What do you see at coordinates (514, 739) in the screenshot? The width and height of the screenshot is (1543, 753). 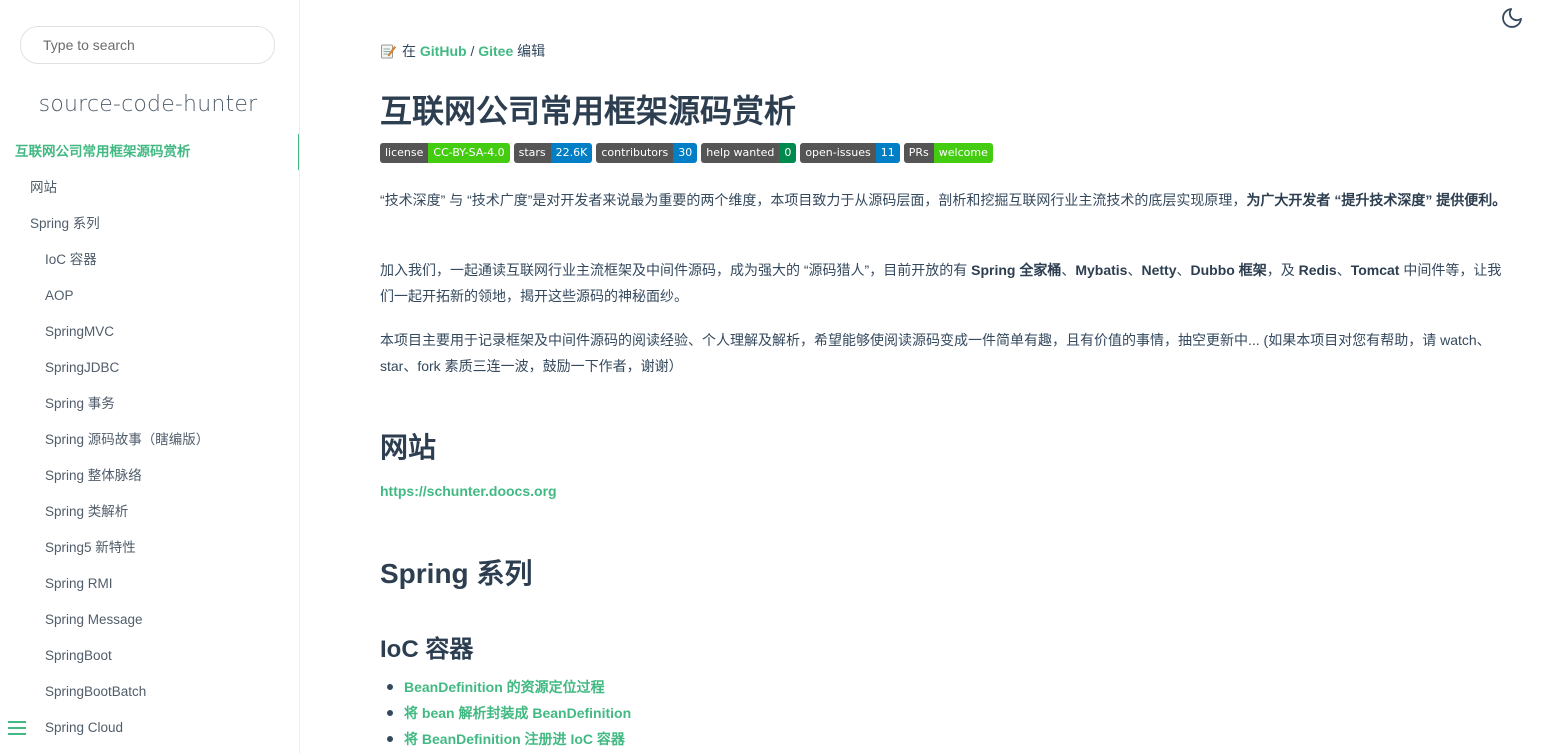 I see `ioc-article-link: 将 BeanDefinition 注册进 IoC 容器` at bounding box center [514, 739].